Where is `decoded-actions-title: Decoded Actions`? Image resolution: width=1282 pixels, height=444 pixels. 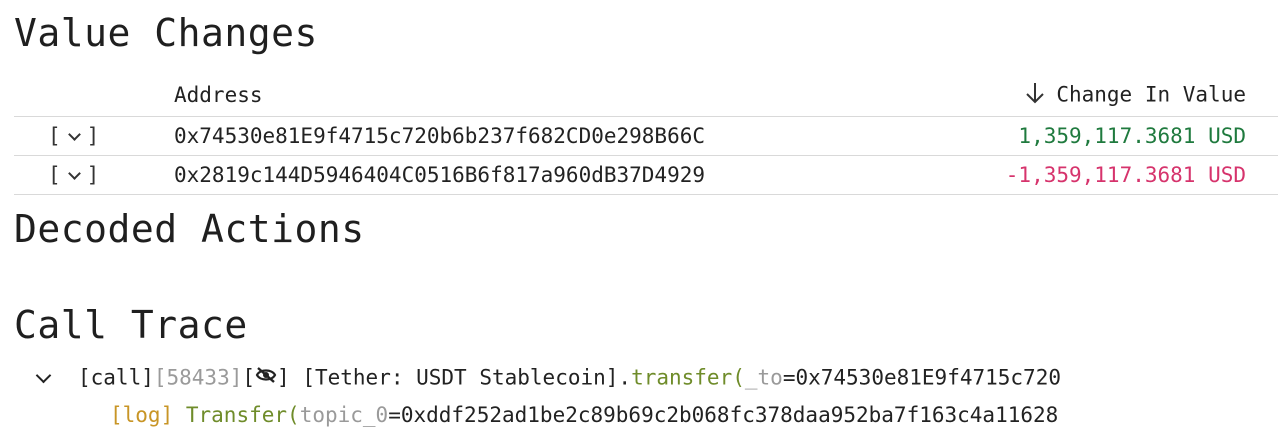
decoded-actions-title: Decoded Actions is located at coordinates (189, 229).